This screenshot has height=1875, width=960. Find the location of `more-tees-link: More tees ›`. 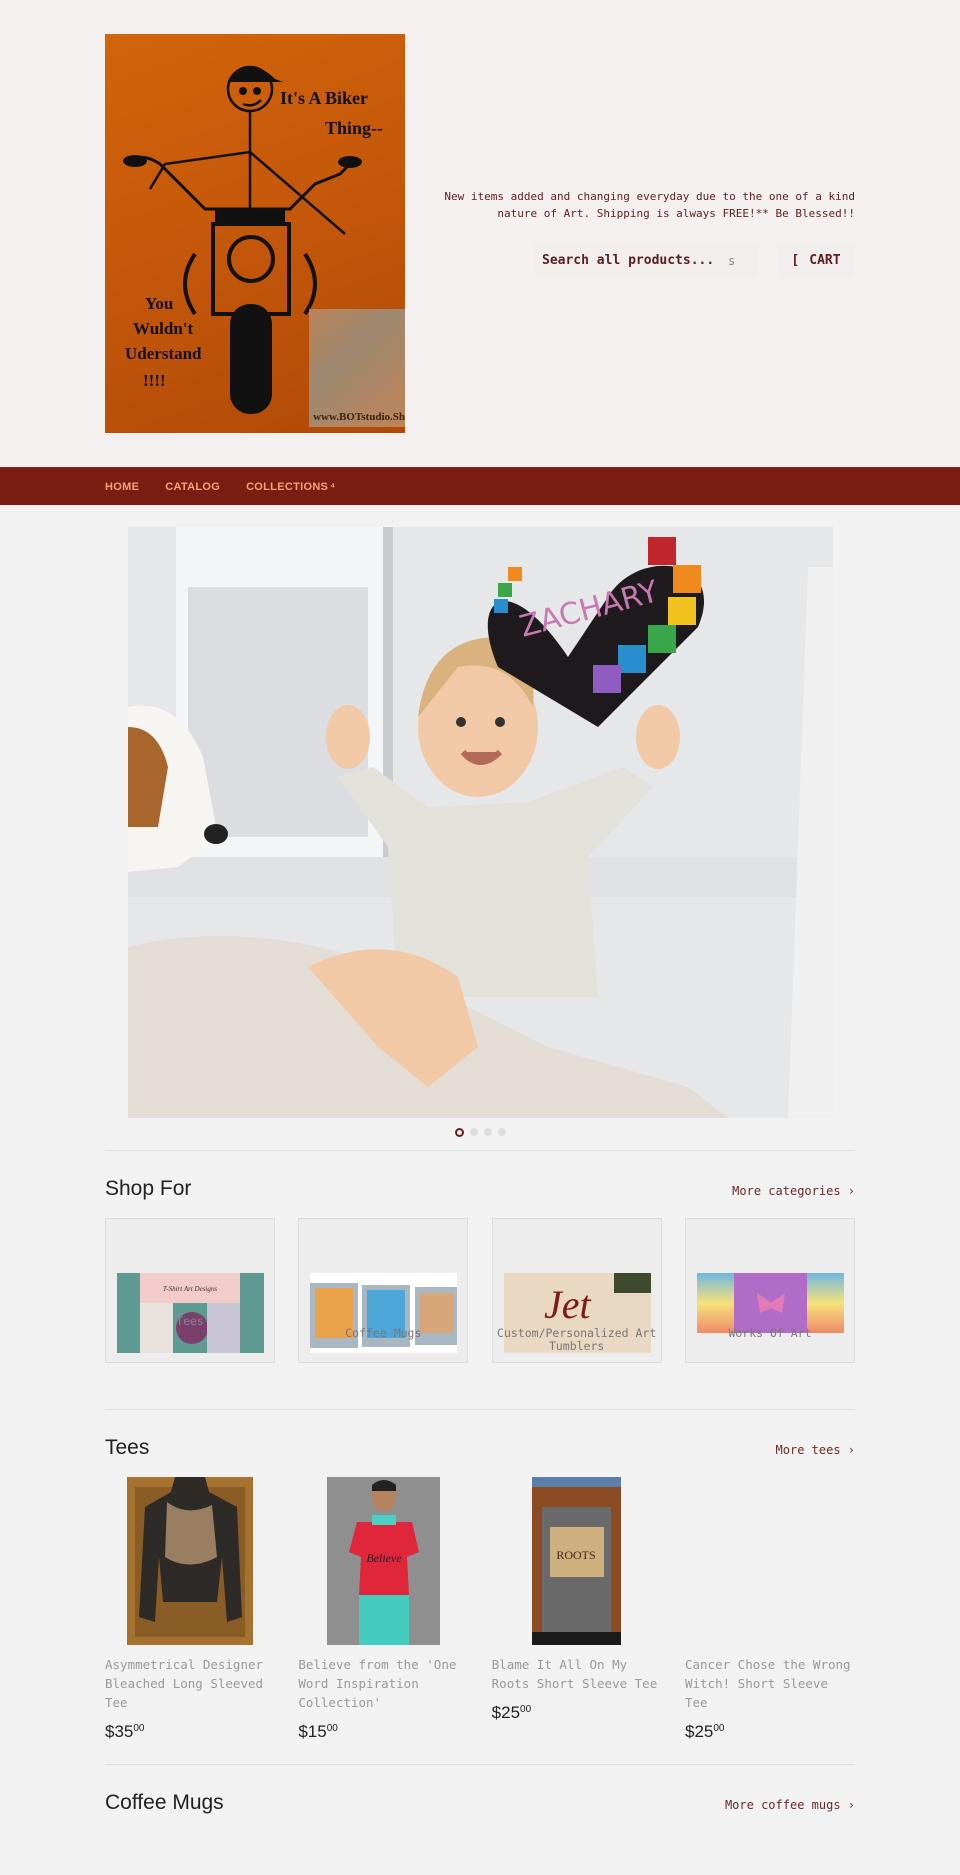

more-tees-link: More tees › is located at coordinates (815, 1450).